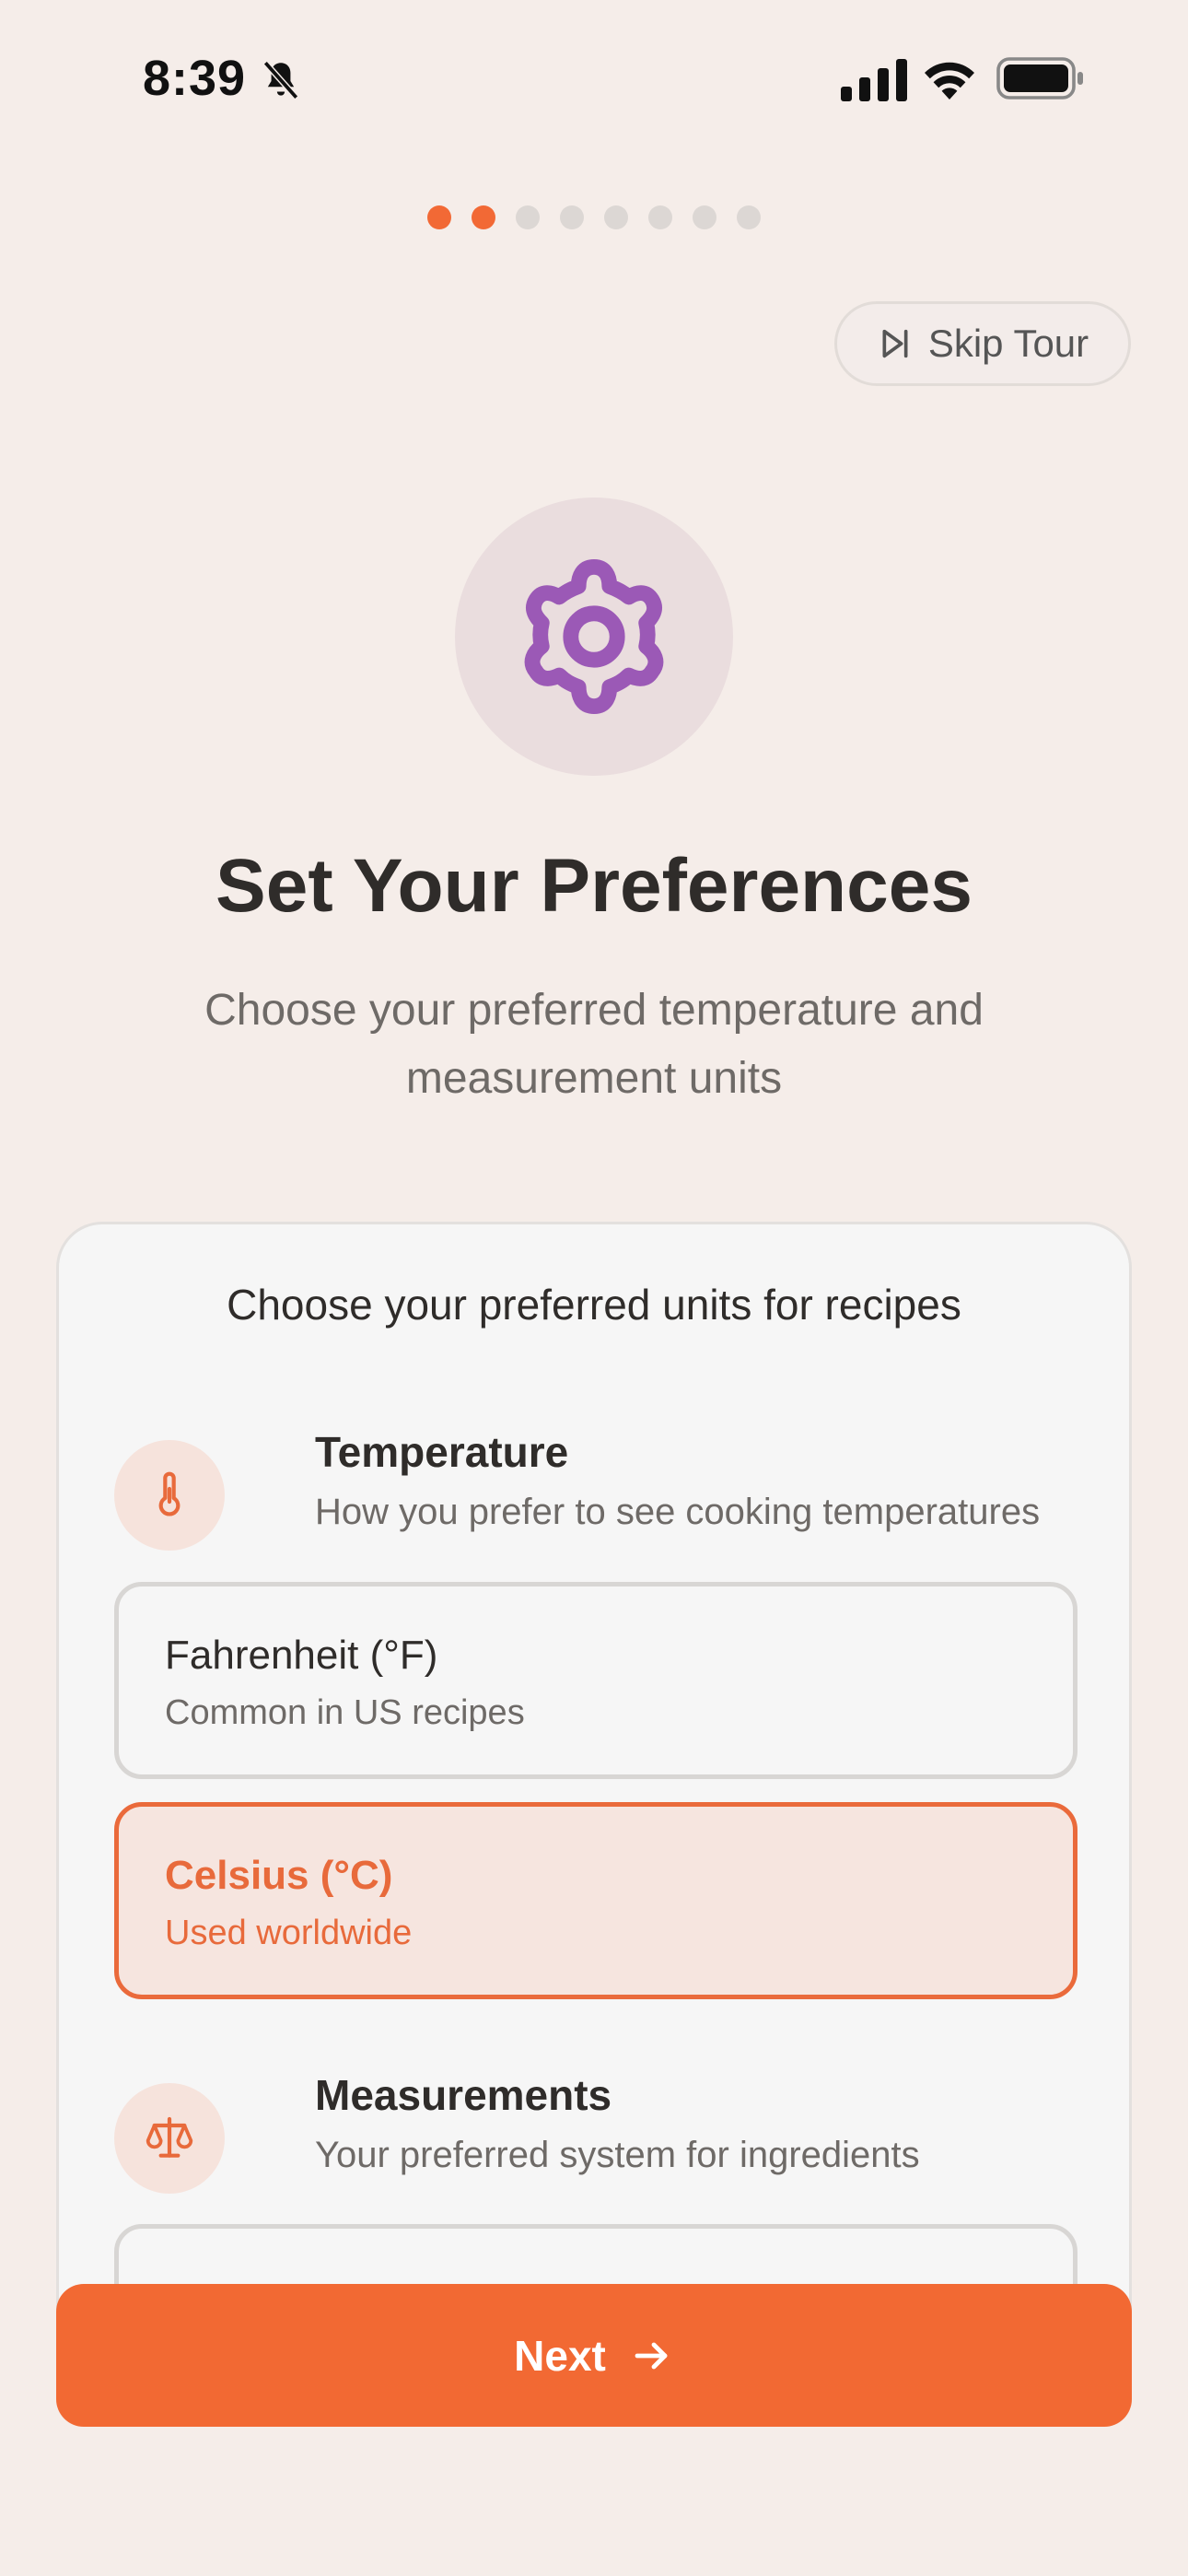 The height and width of the screenshot is (2576, 1188). I want to click on hero-icon-circle, so click(594, 637).